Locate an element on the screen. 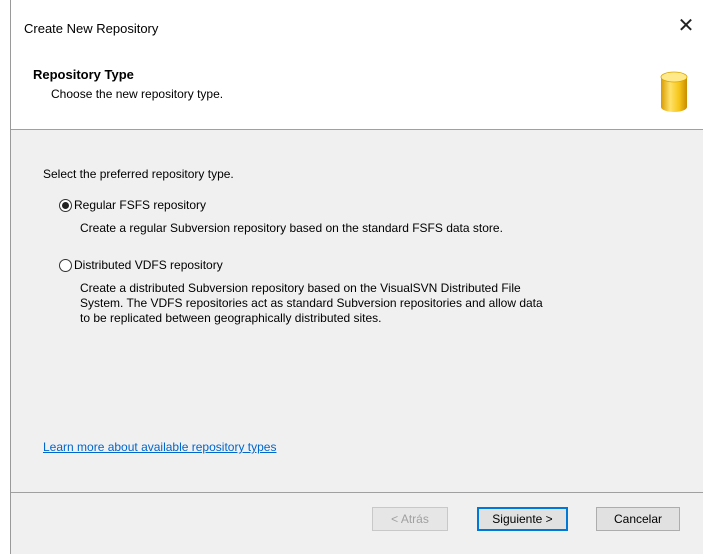 The width and height of the screenshot is (703, 554). radio-vdfs-repository: Distributed VDFS repository is located at coordinates (141, 265).